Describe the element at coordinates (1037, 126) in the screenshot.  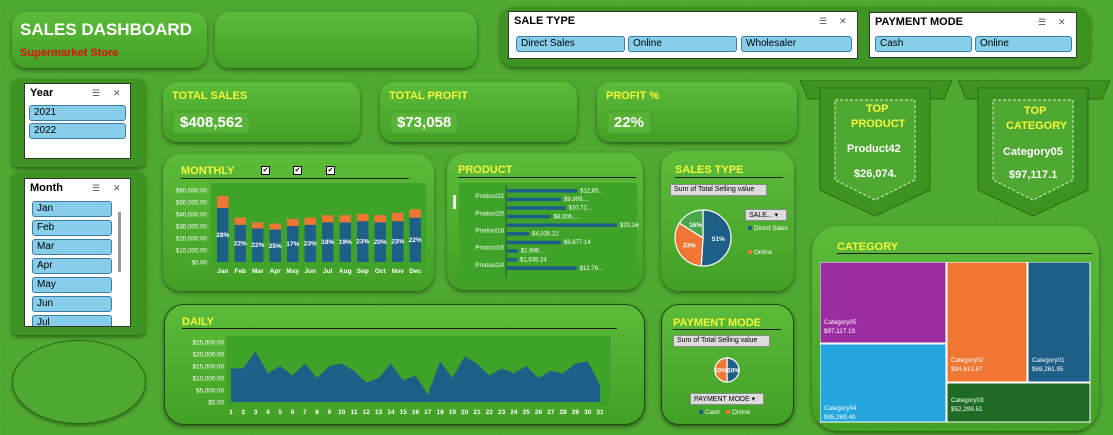
I see `top-category-label-2: CATEGORY` at that location.